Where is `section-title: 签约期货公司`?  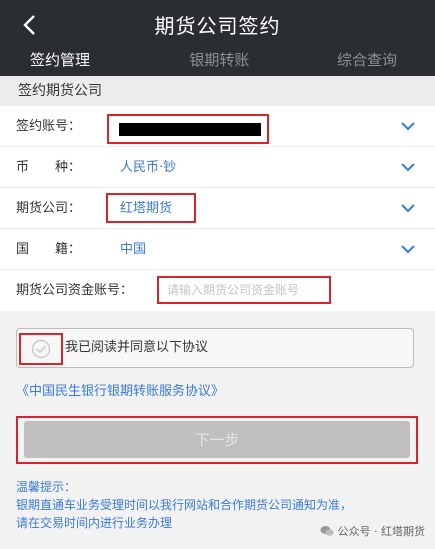
section-title: 签约期货公司 is located at coordinates (217, 91).